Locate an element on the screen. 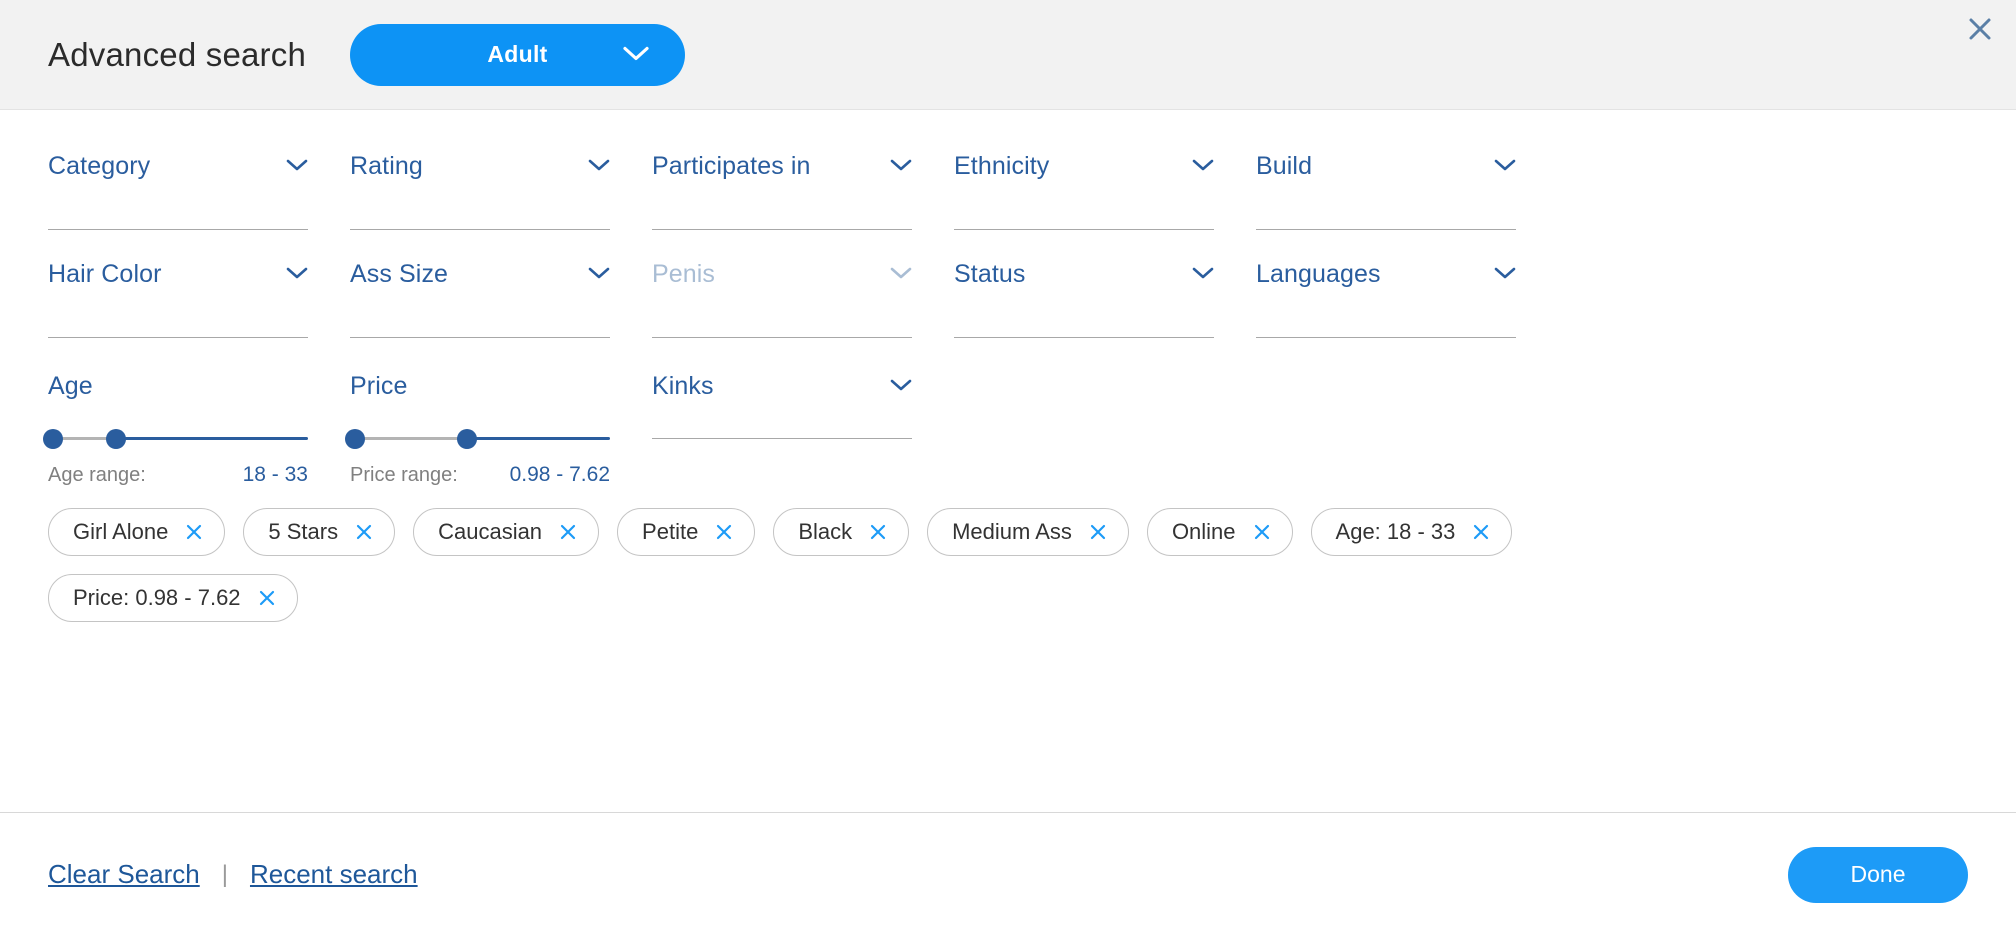 The width and height of the screenshot is (2016, 936). price-slider is located at coordinates (477, 439).